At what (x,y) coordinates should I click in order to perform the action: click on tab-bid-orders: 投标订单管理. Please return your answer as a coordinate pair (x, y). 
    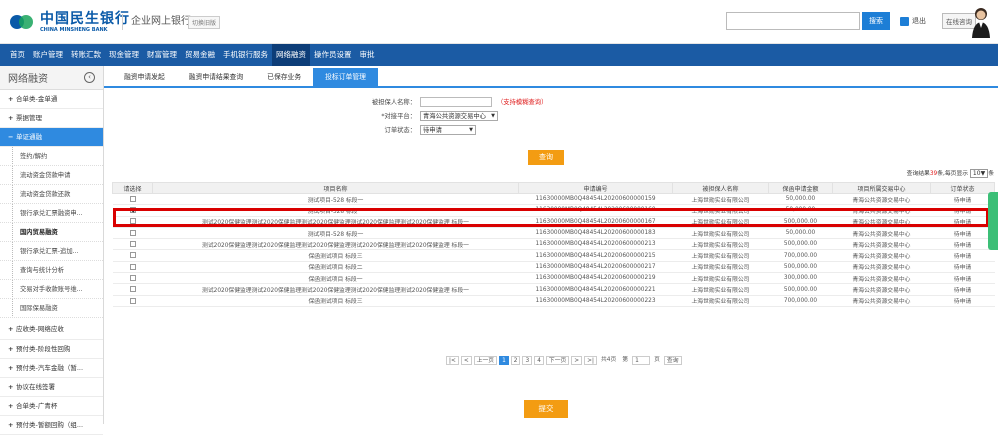
    Looking at the image, I should click on (345, 77).